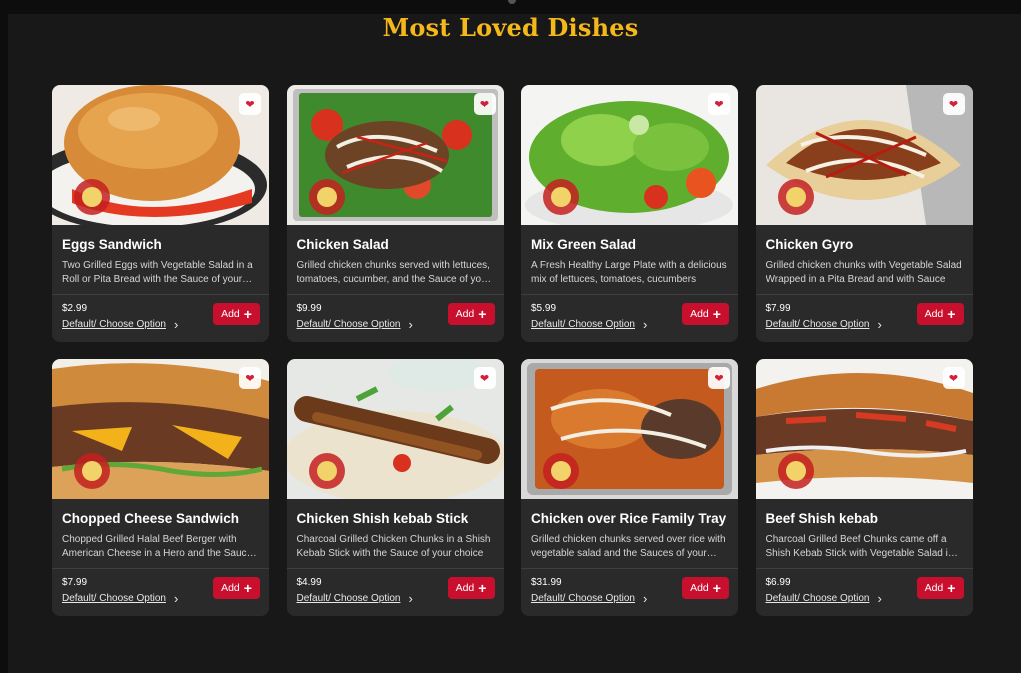 This screenshot has width=1021, height=673. What do you see at coordinates (342, 244) in the screenshot?
I see `dish-name: Chicken Salad` at bounding box center [342, 244].